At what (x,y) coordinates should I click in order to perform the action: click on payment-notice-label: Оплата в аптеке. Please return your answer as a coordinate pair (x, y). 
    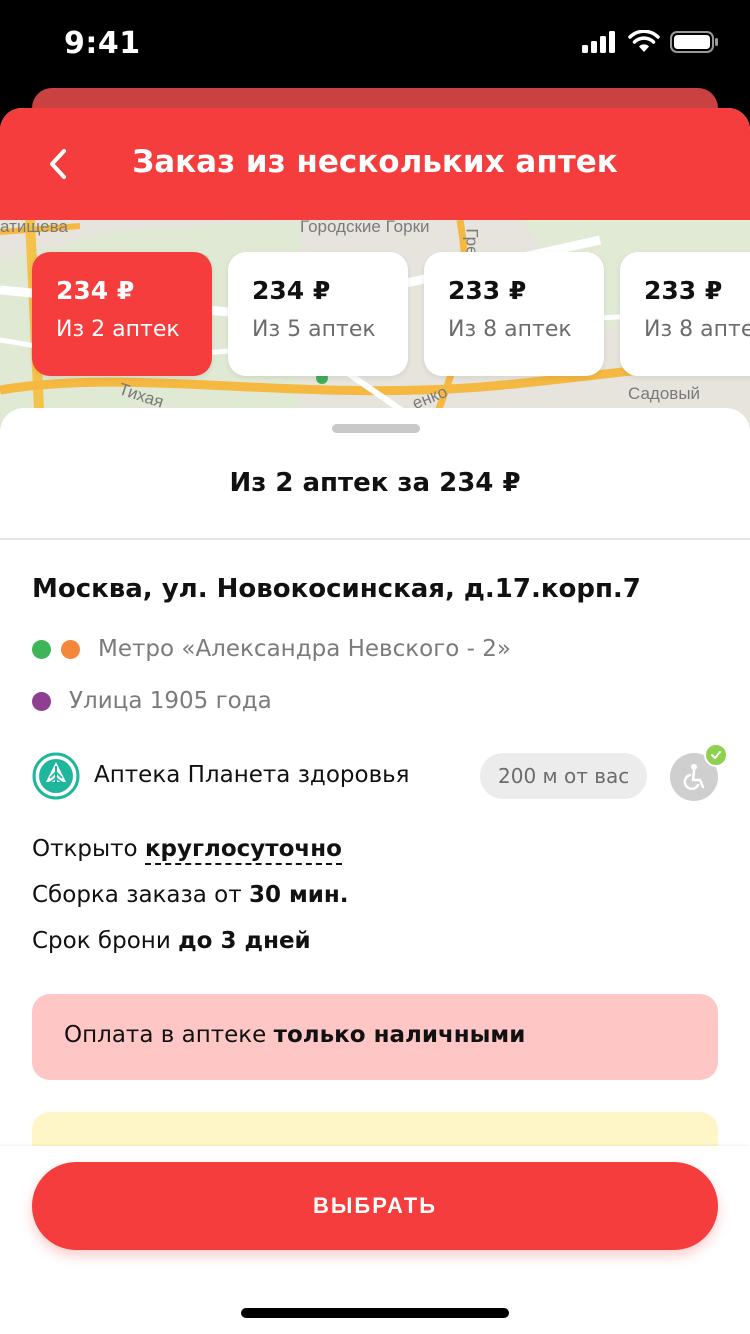
    Looking at the image, I should click on (165, 1035).